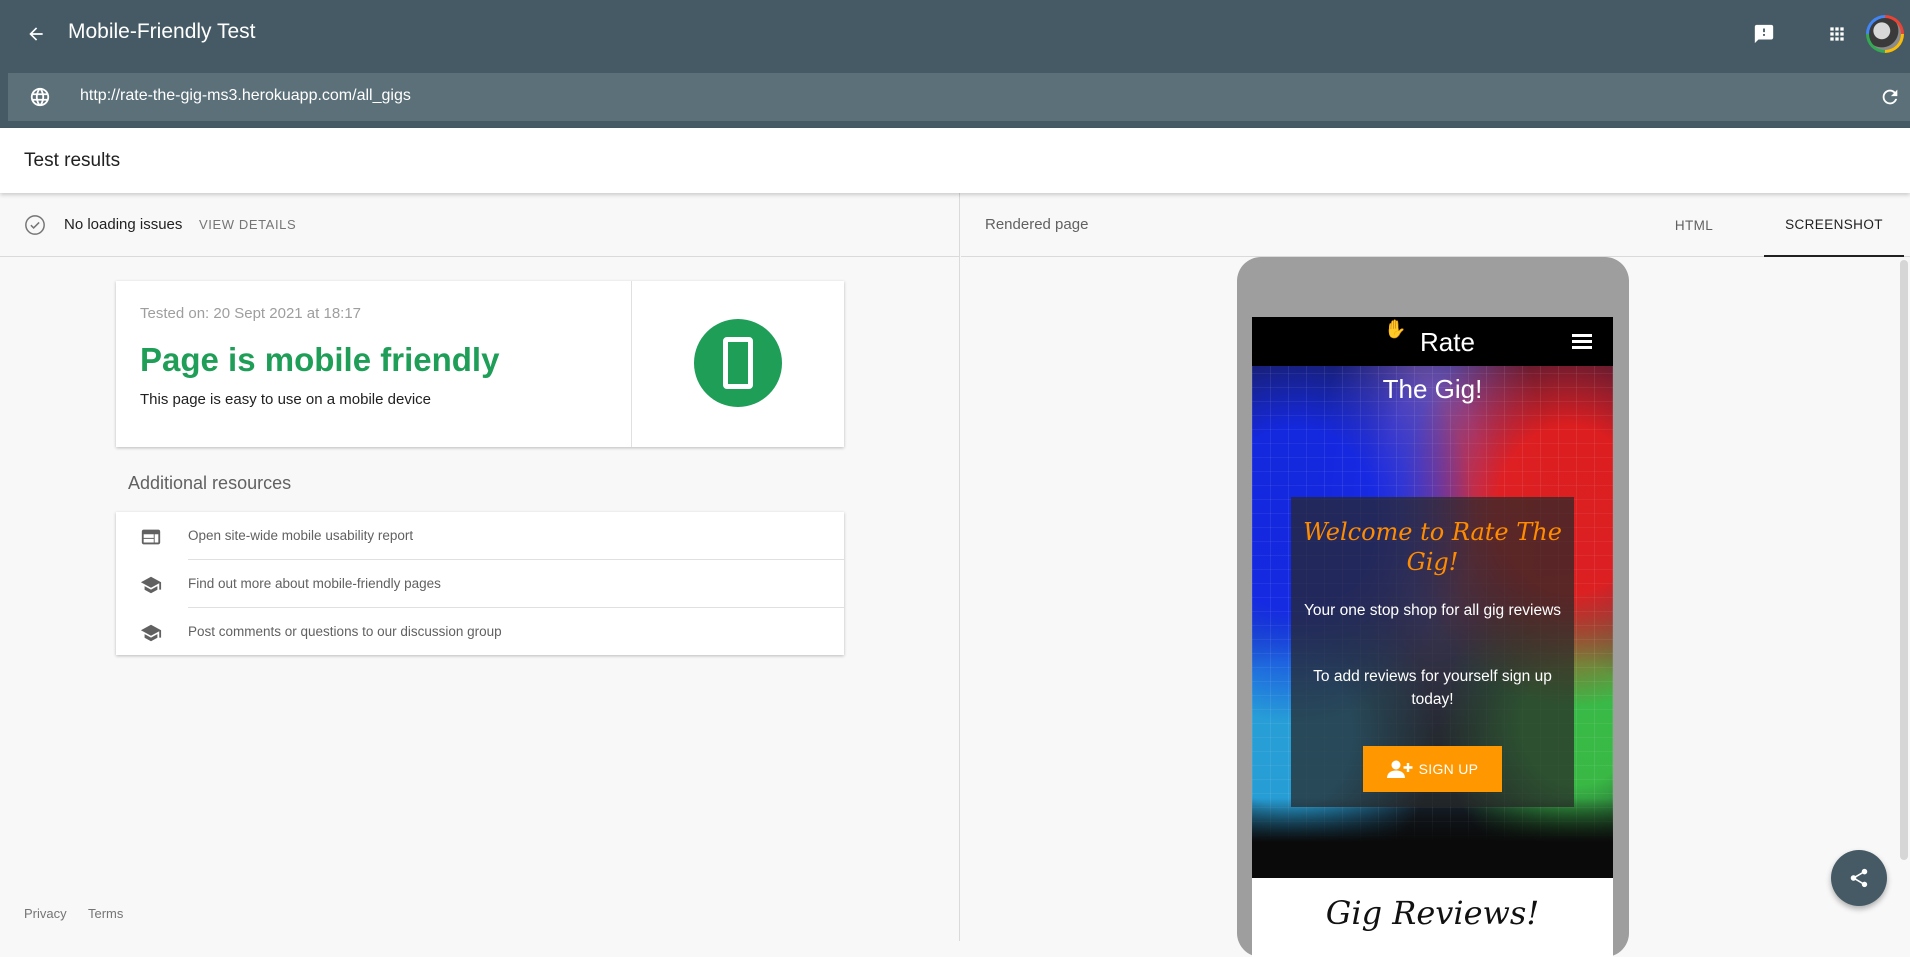 The height and width of the screenshot is (957, 1910). I want to click on signup-label: SIGN UP, so click(1448, 769).